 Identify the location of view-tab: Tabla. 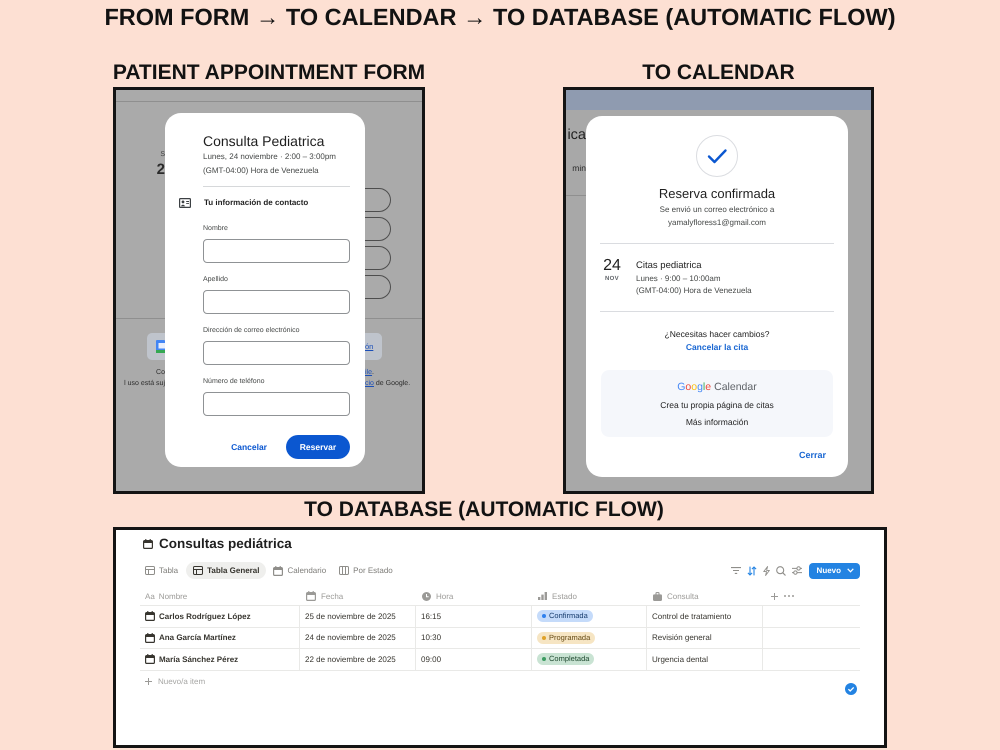
(162, 570).